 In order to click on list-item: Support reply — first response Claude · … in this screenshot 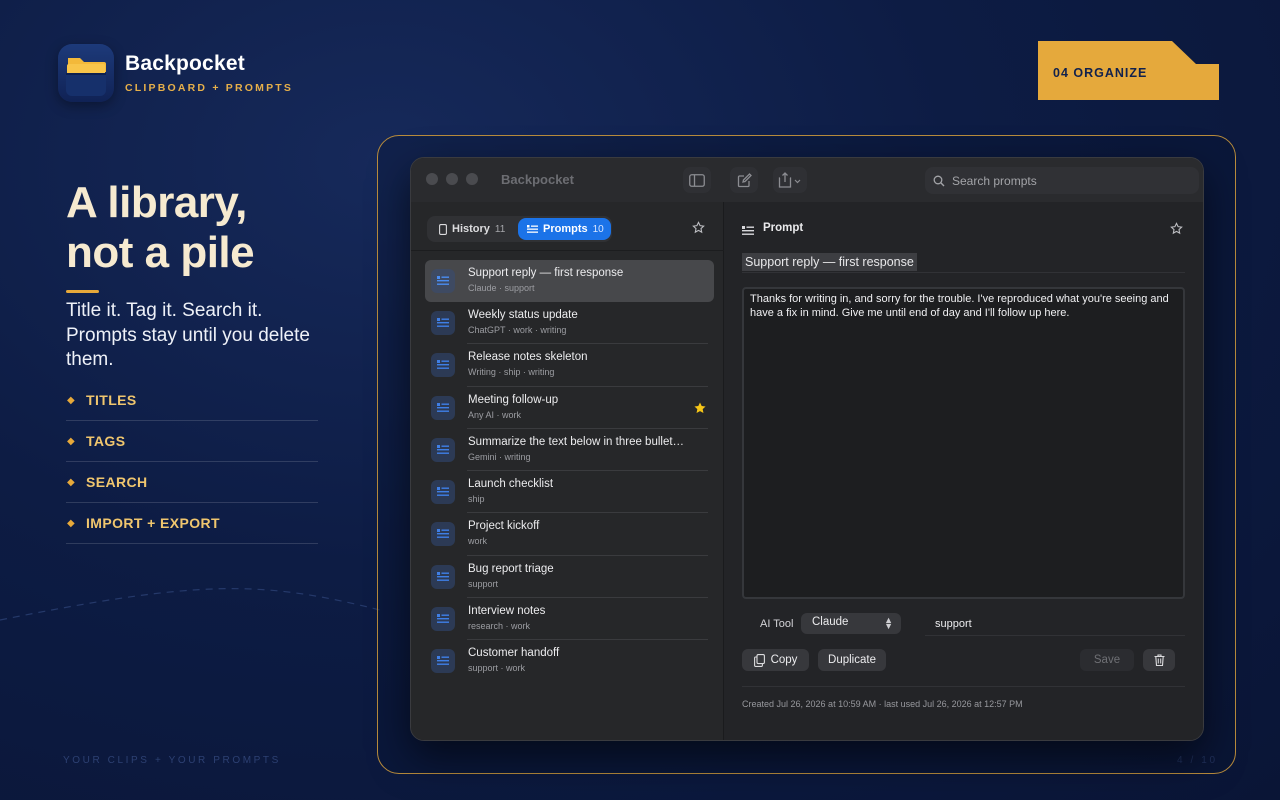, I will do `click(569, 281)`.